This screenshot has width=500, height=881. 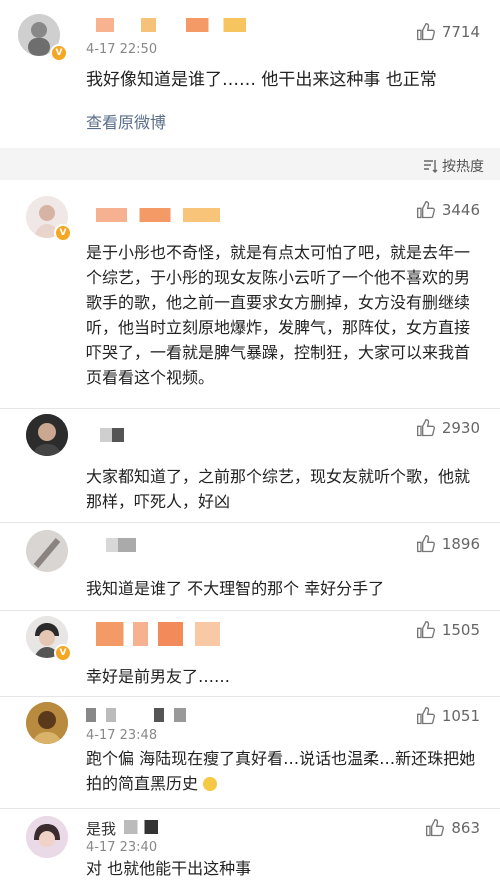 I want to click on sort-icon, so click(x=431, y=166).